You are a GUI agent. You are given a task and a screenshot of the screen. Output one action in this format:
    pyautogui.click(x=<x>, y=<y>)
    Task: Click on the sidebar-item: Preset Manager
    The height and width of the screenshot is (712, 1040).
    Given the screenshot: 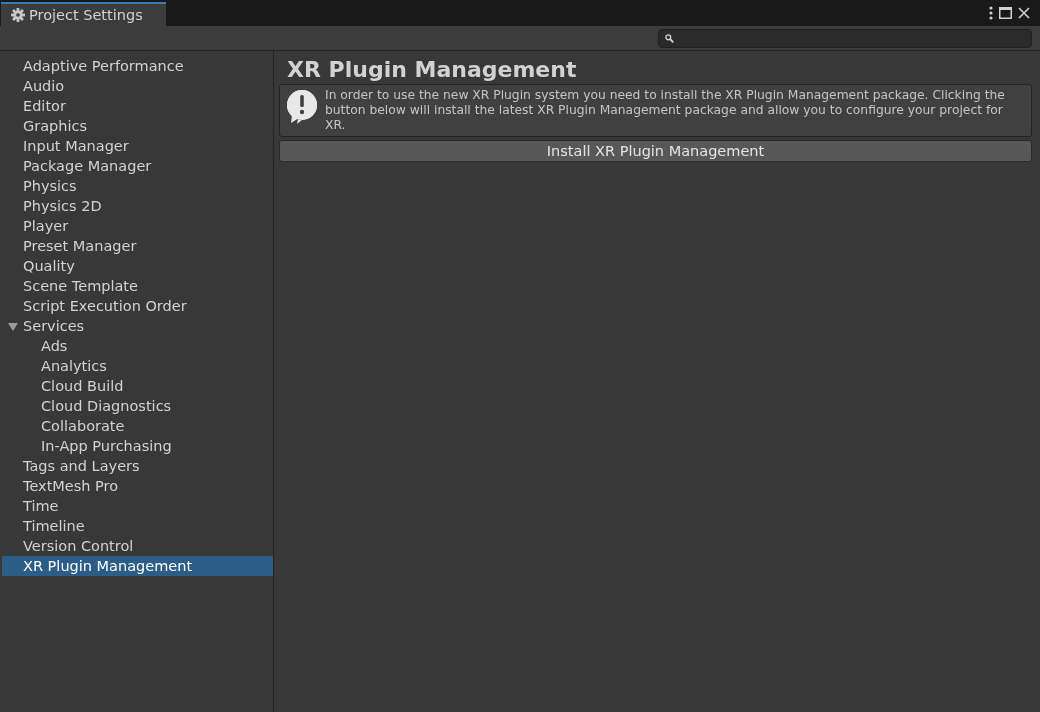 What is the action you would take?
    pyautogui.click(x=137, y=246)
    